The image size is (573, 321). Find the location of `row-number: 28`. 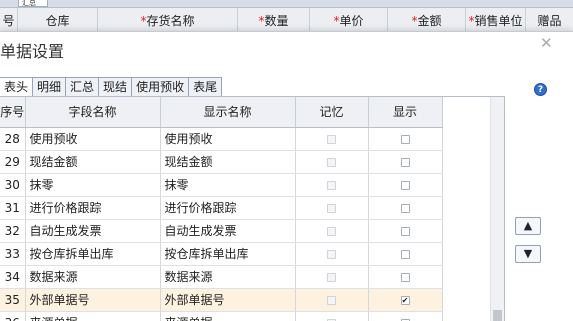

row-number: 28 is located at coordinates (13, 139).